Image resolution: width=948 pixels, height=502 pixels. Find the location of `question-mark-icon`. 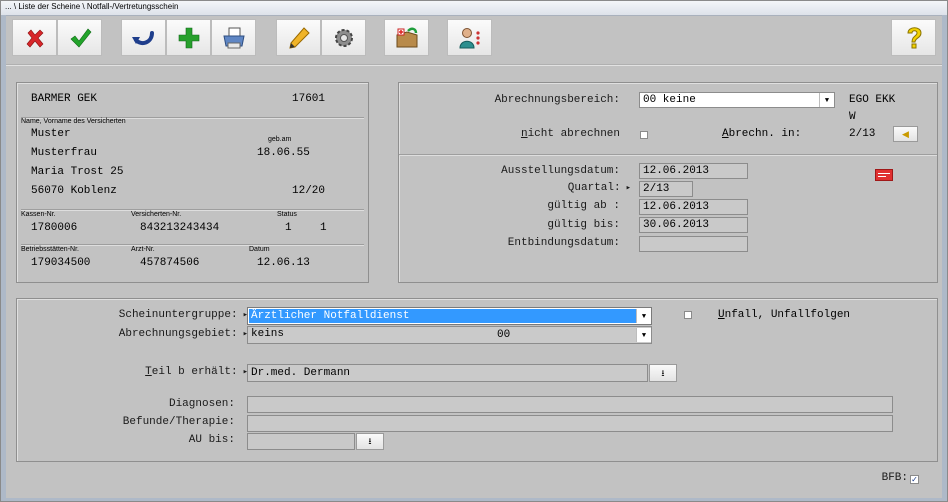

question-mark-icon is located at coordinates (914, 37).